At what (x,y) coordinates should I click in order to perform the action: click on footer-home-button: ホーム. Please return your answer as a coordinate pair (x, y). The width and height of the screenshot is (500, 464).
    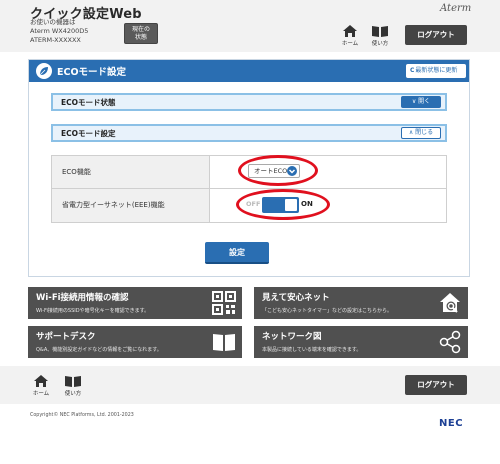
    Looking at the image, I should click on (41, 385).